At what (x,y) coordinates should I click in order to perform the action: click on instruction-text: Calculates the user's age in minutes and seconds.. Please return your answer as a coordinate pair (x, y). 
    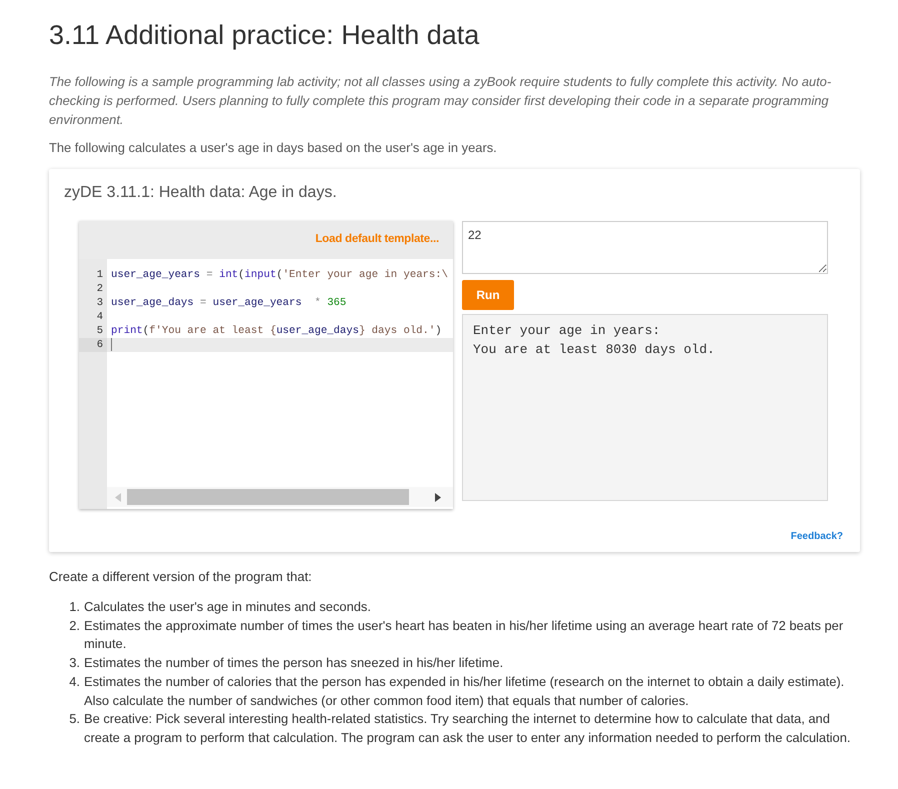
    Looking at the image, I should click on (227, 607).